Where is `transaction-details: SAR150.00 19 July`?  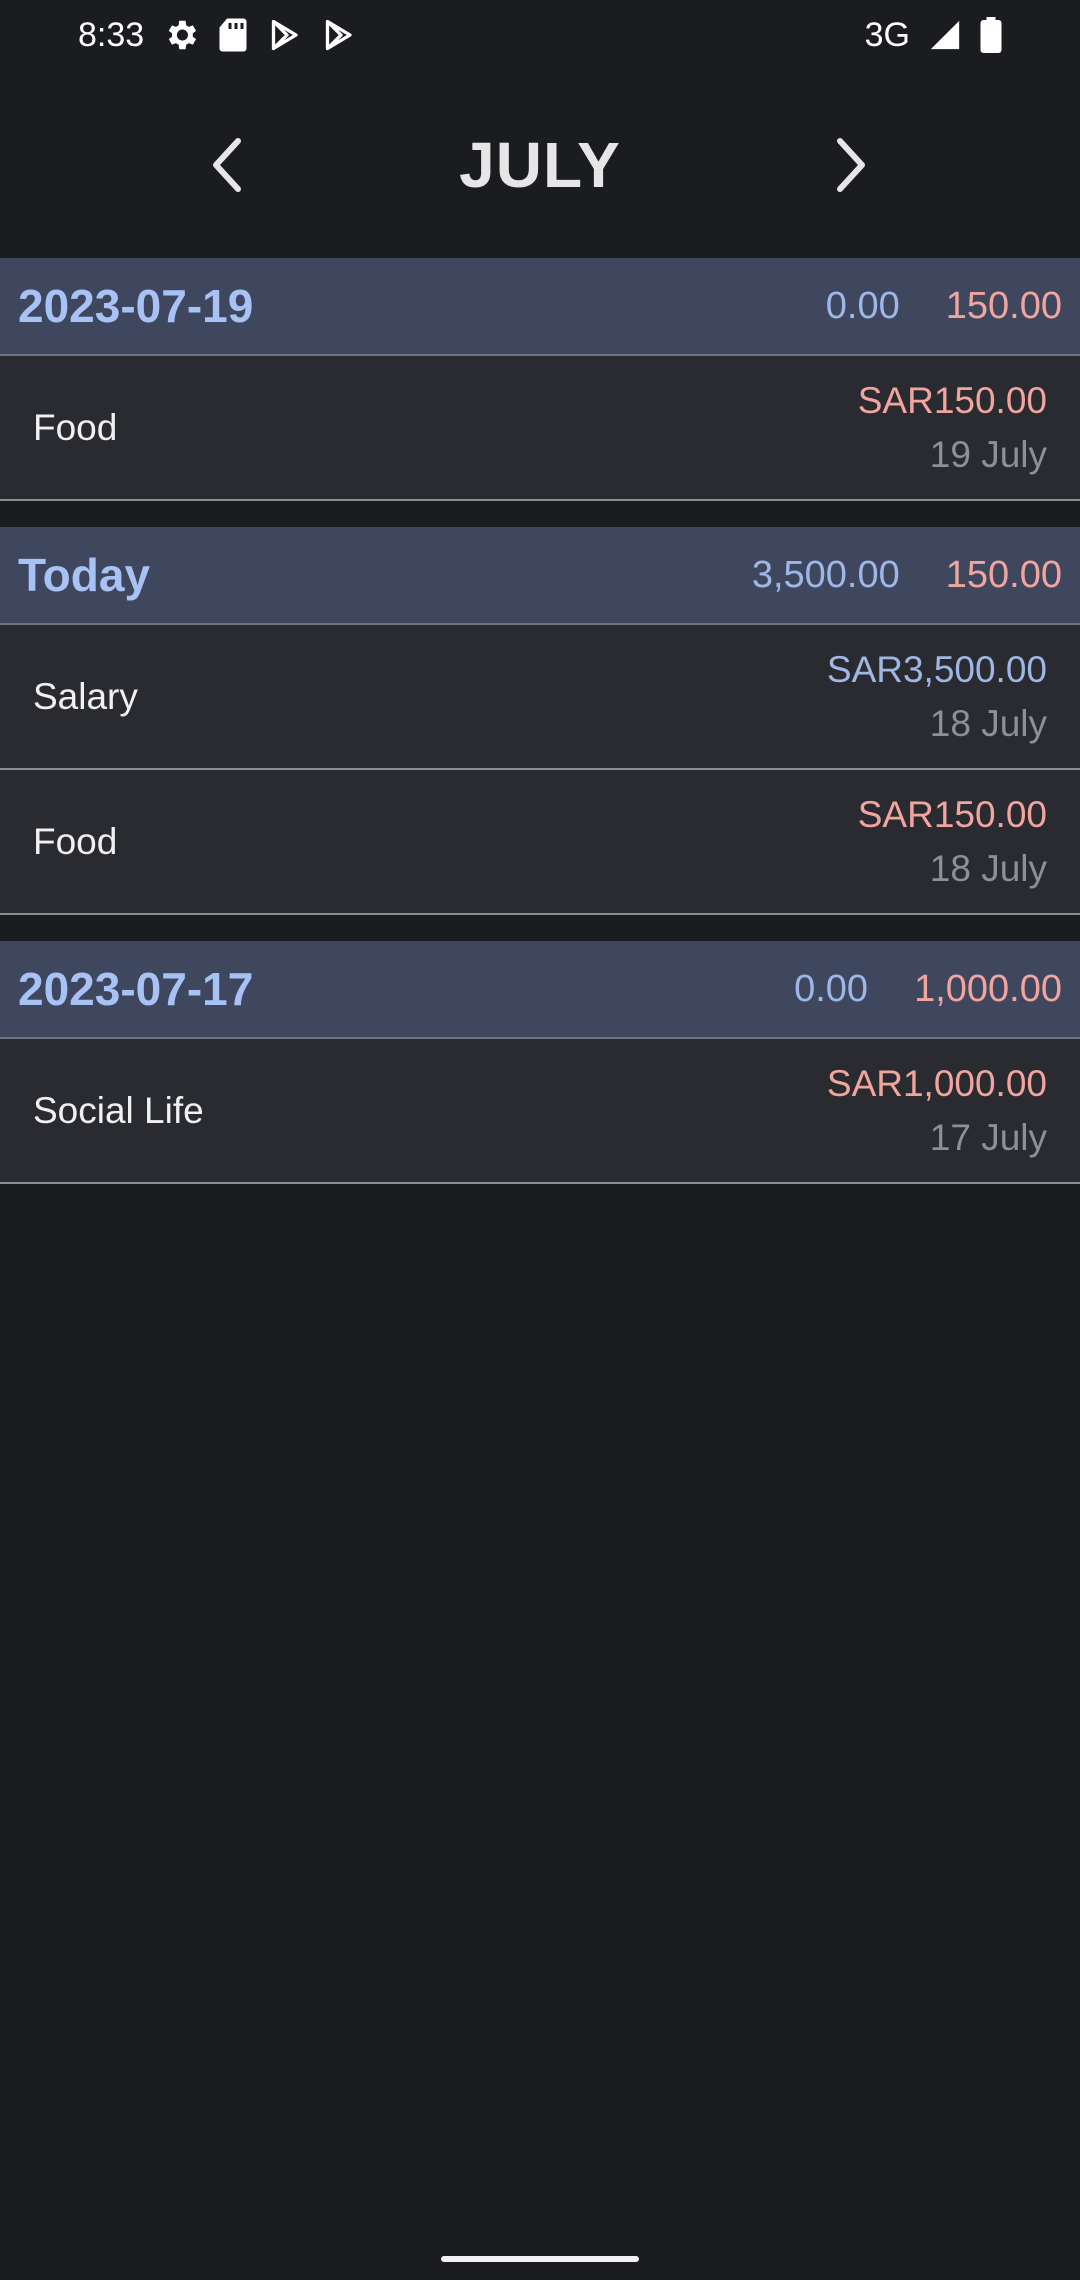
transaction-details: SAR150.00 19 July is located at coordinates (952, 428).